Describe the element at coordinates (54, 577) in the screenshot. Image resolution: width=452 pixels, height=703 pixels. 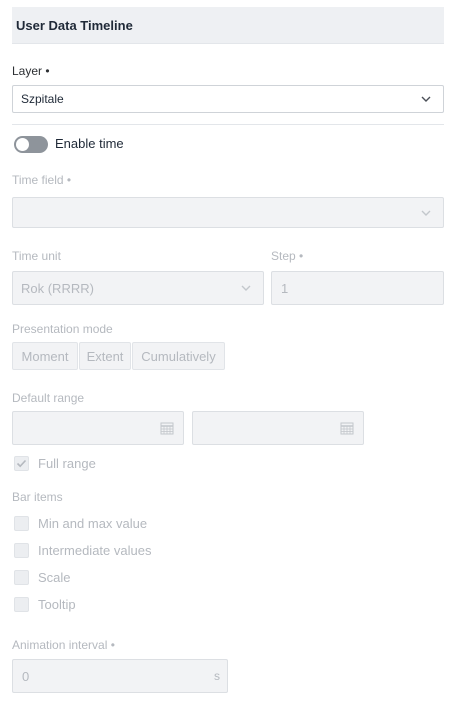
I see `scale-label: Scale` at that location.